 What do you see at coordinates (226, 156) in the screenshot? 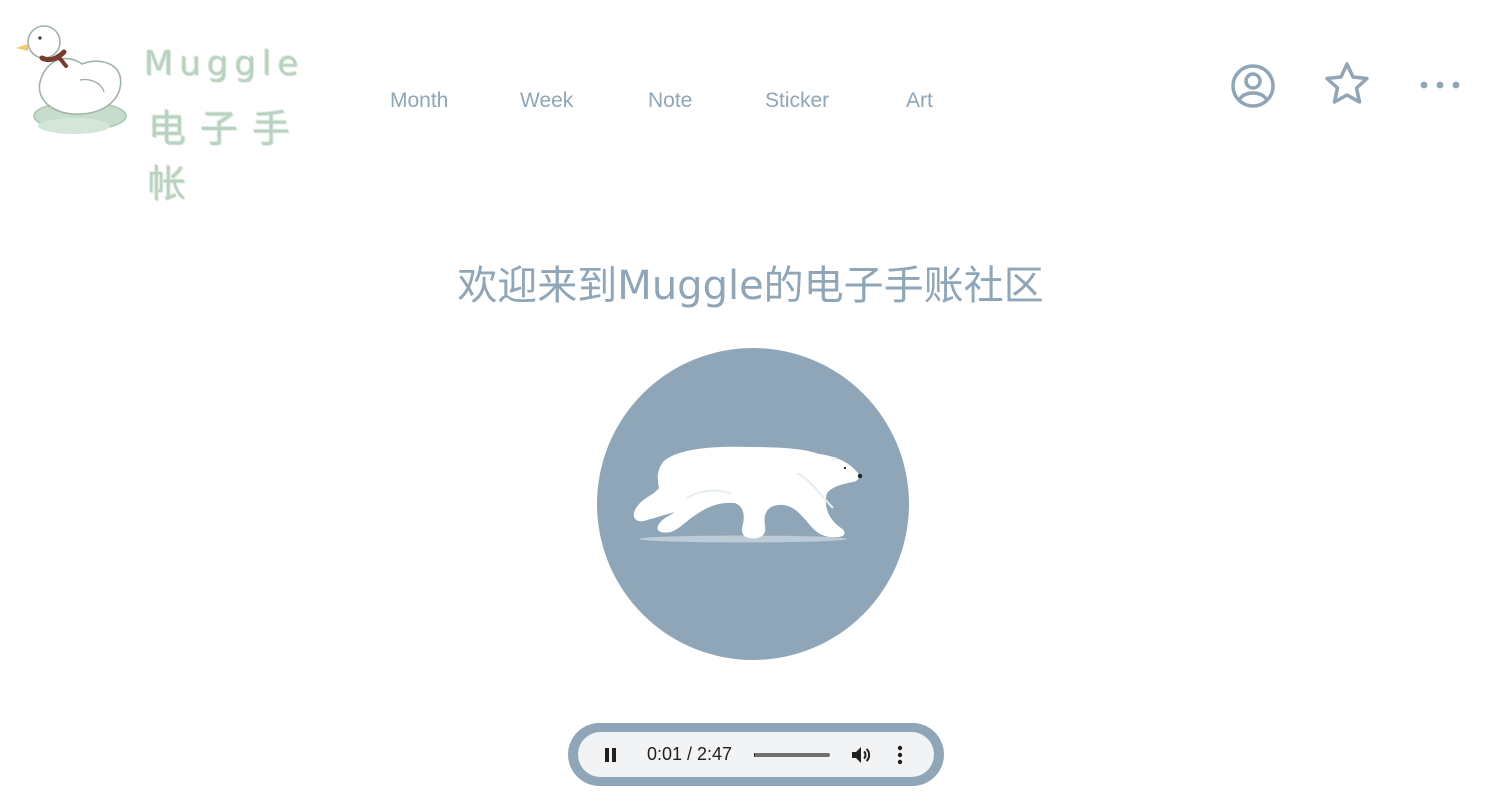
I see `logo-subtitle: 电子手帐` at bounding box center [226, 156].